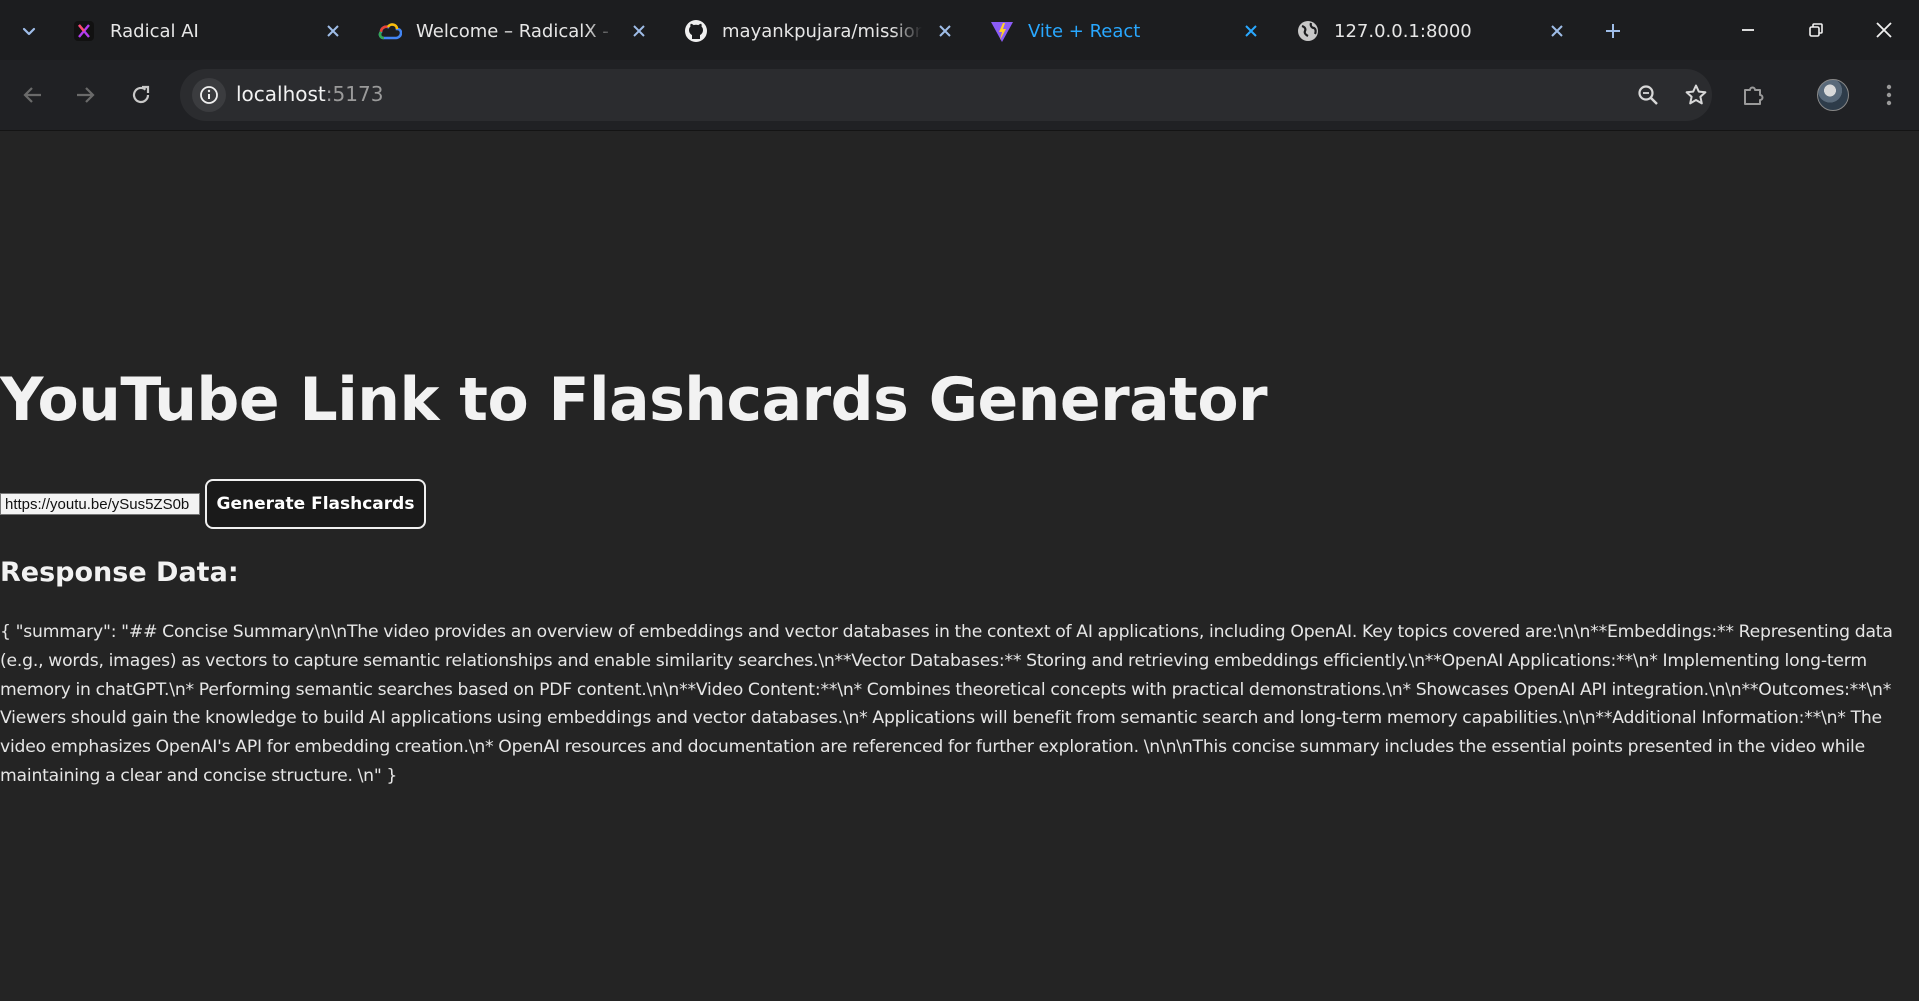 The image size is (1919, 1001). I want to click on response-heading: Response Data:, so click(119, 572).